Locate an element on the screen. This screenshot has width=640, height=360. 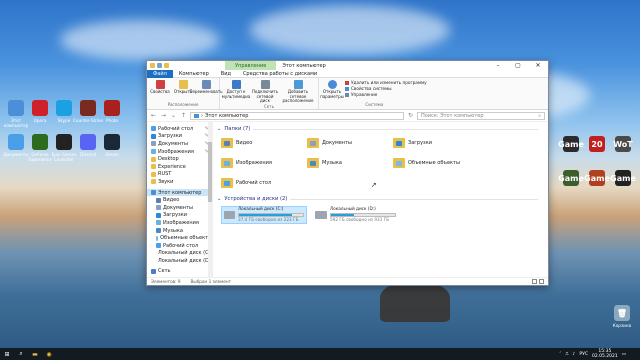
sidebar-item: Рабочий стол ✎ is located at coordinates (179, 129).